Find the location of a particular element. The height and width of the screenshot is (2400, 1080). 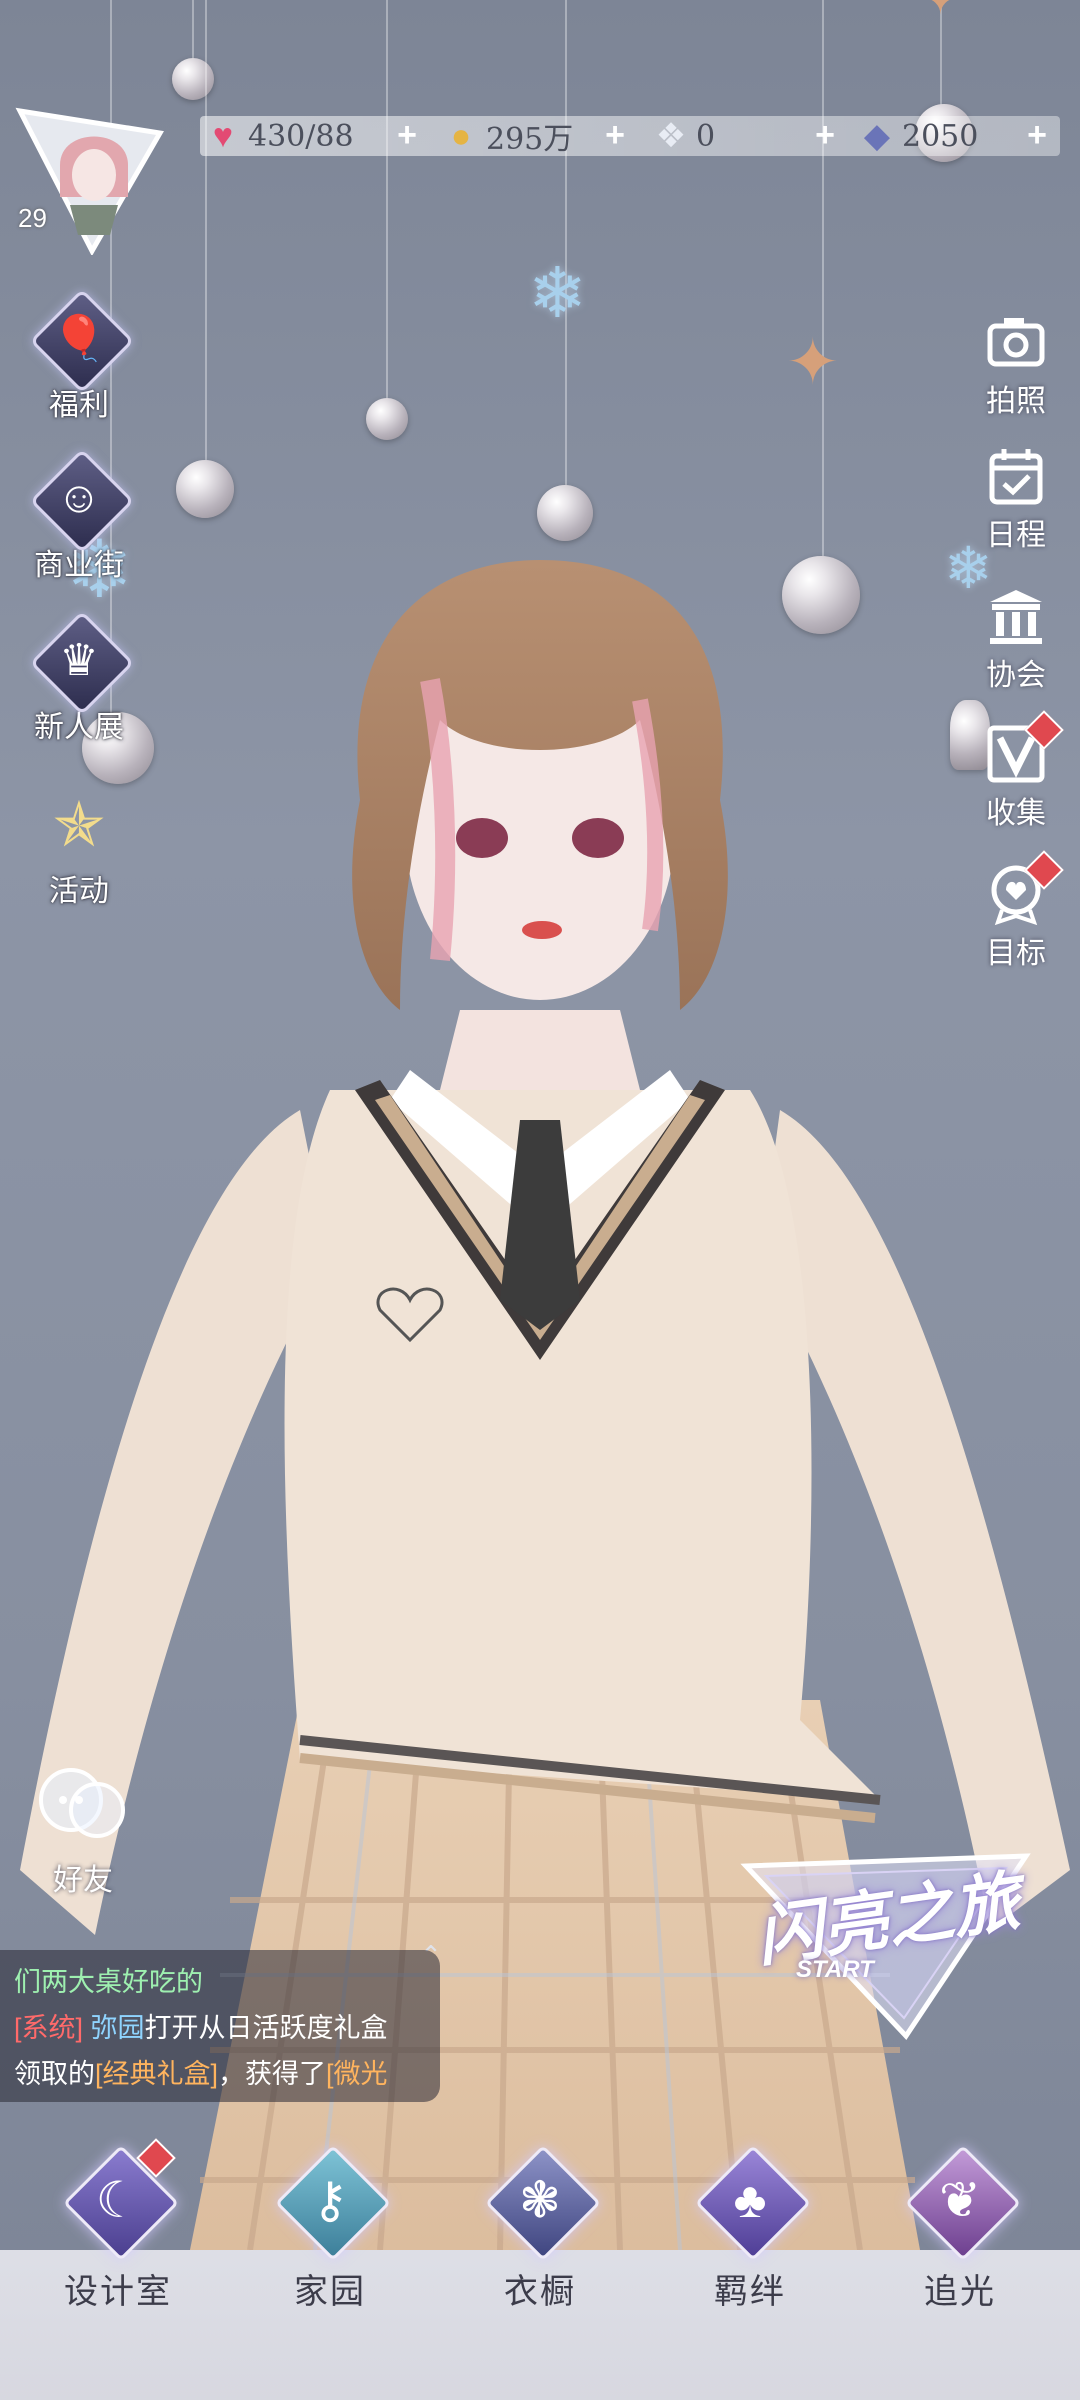

bonds-icon-wrap: ♣ is located at coordinates (750, 2200).